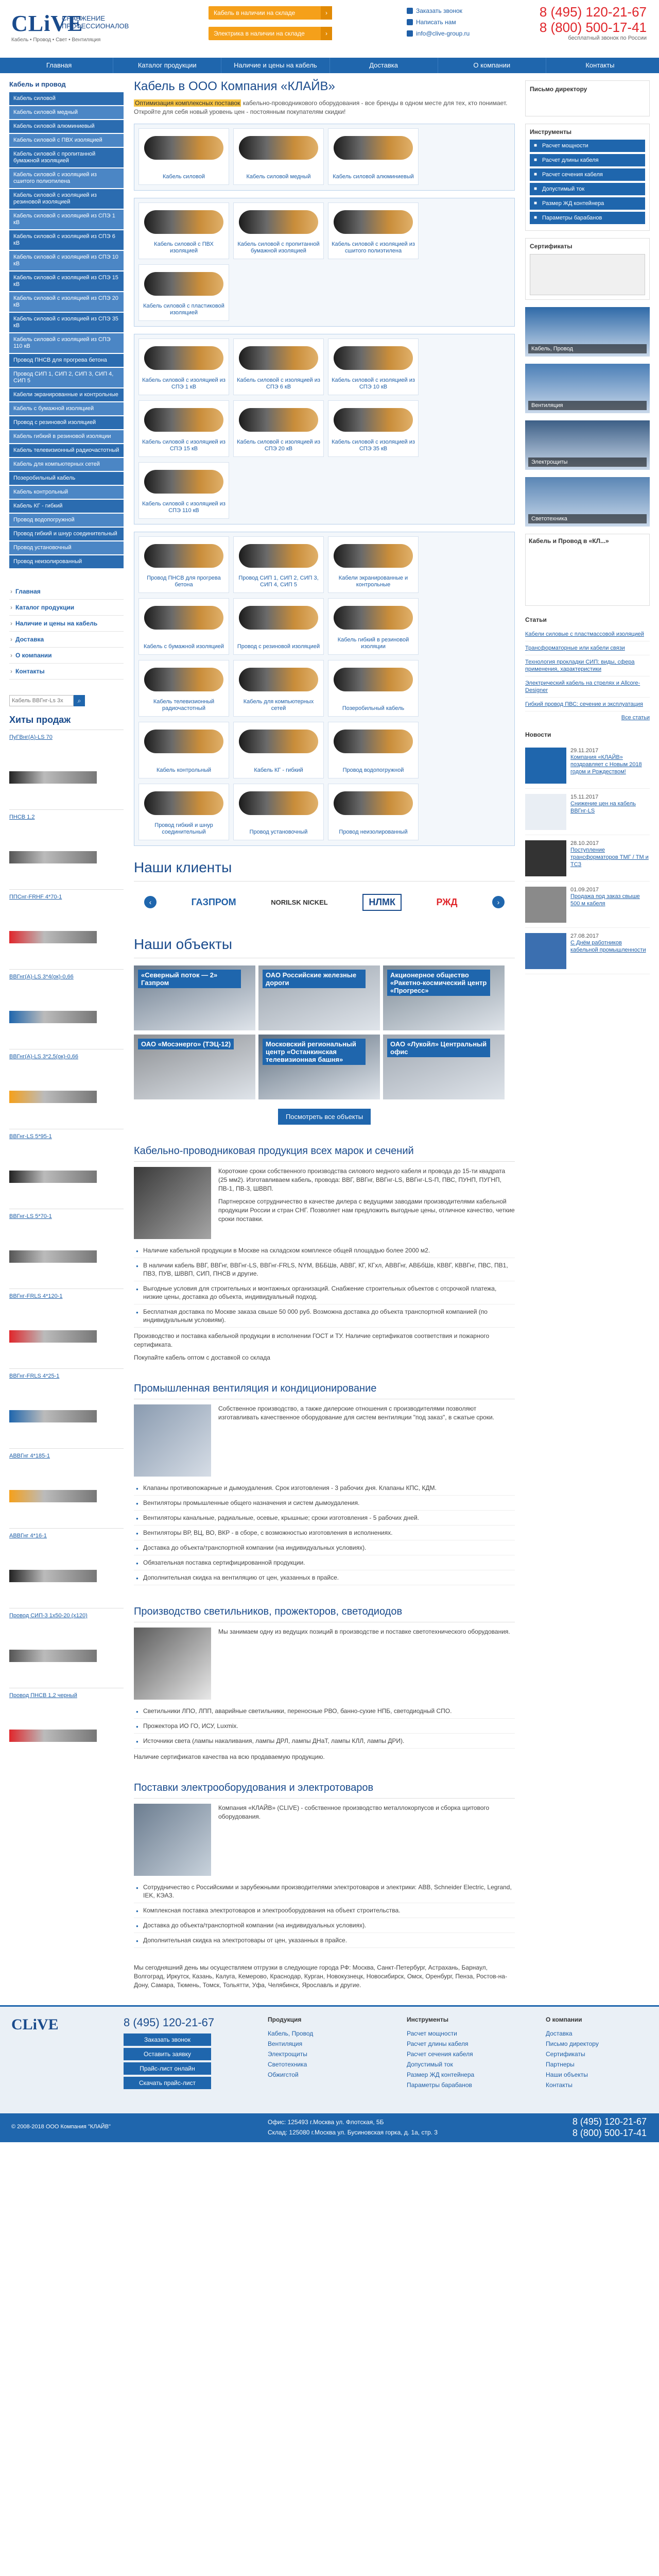 Image resolution: width=659 pixels, height=2576 pixels. What do you see at coordinates (66, 562) in the screenshot?
I see `sidebar-category-item: Провод неизолированный` at bounding box center [66, 562].